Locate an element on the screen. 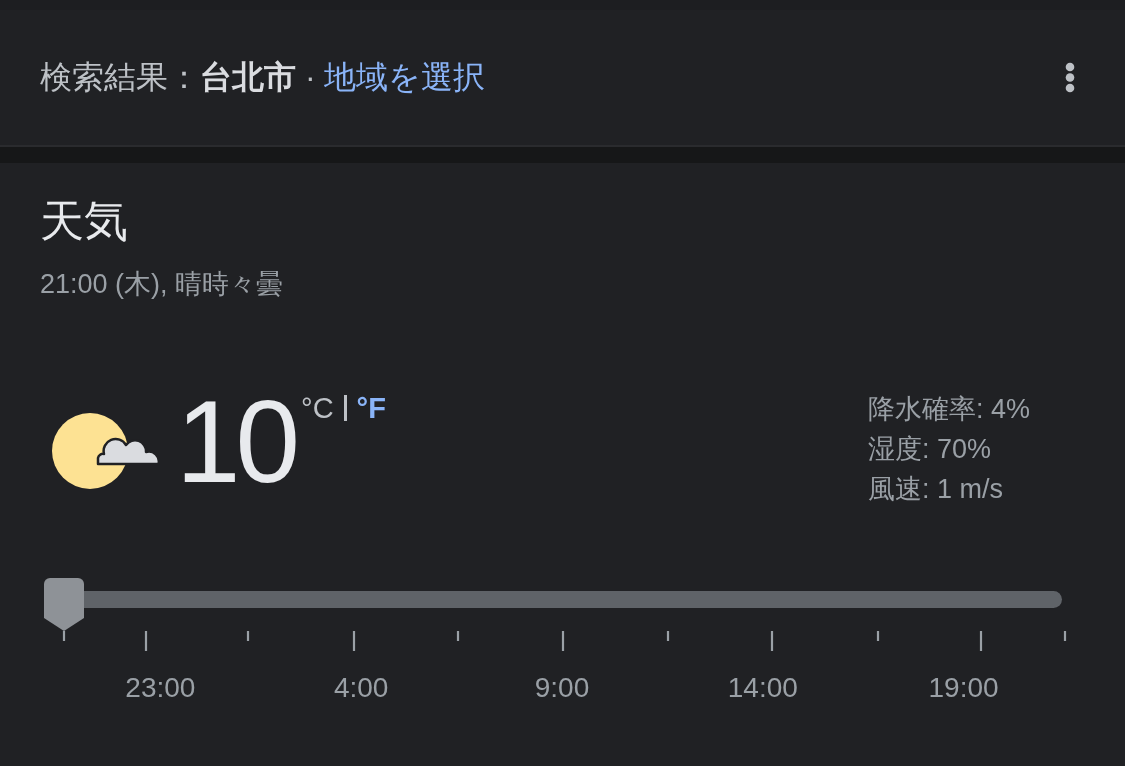 This screenshot has width=1125, height=766. kebab-menu-icon is located at coordinates (1070, 77).